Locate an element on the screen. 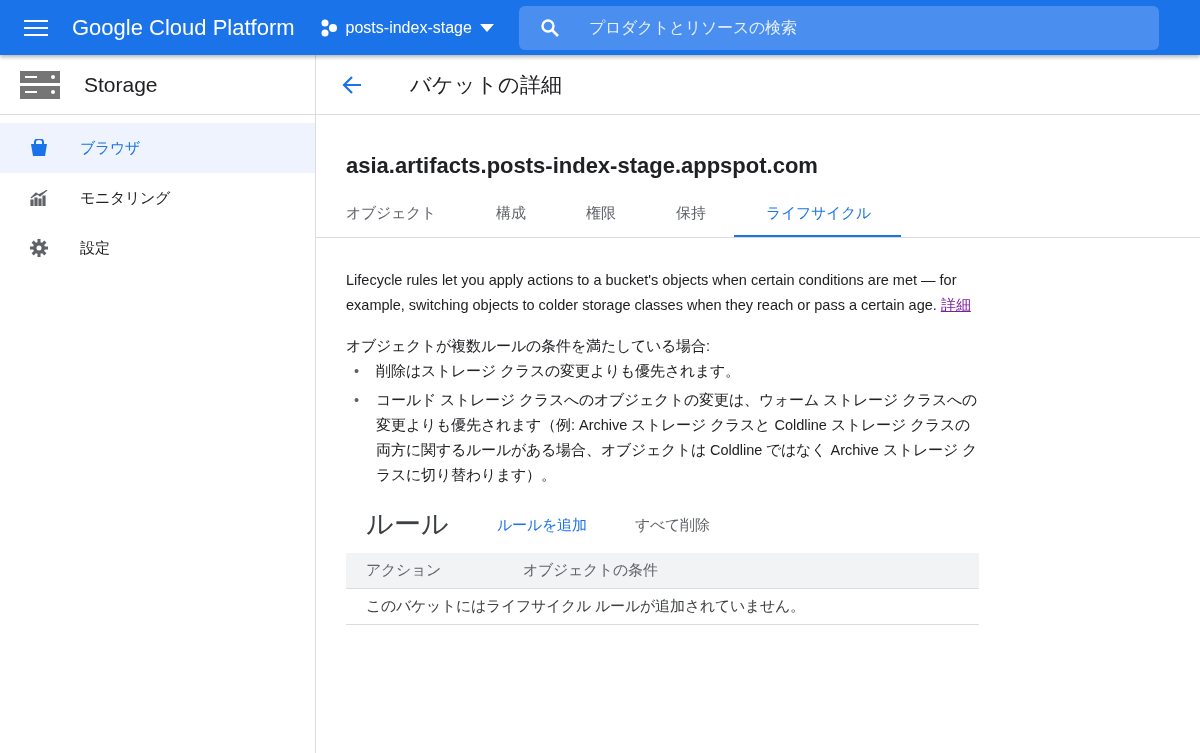 The width and height of the screenshot is (1200, 753). bucket-icon is located at coordinates (39, 148).